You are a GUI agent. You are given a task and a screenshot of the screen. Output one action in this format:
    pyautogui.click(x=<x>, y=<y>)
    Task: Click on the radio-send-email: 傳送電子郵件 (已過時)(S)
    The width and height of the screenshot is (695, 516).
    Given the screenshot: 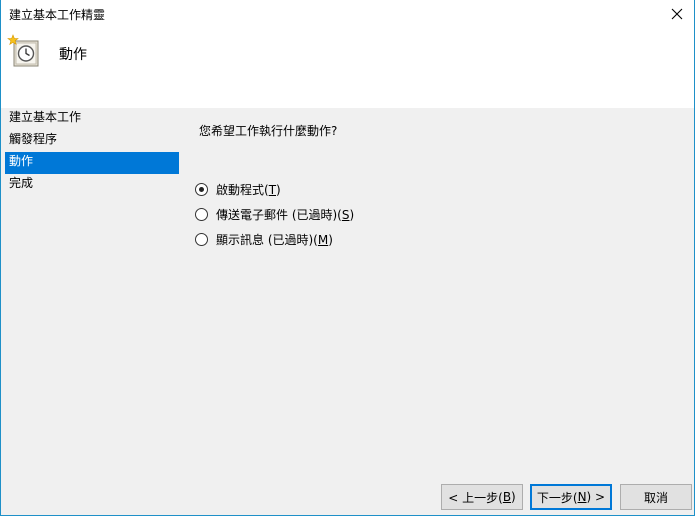 What is the action you would take?
    pyautogui.click(x=437, y=214)
    